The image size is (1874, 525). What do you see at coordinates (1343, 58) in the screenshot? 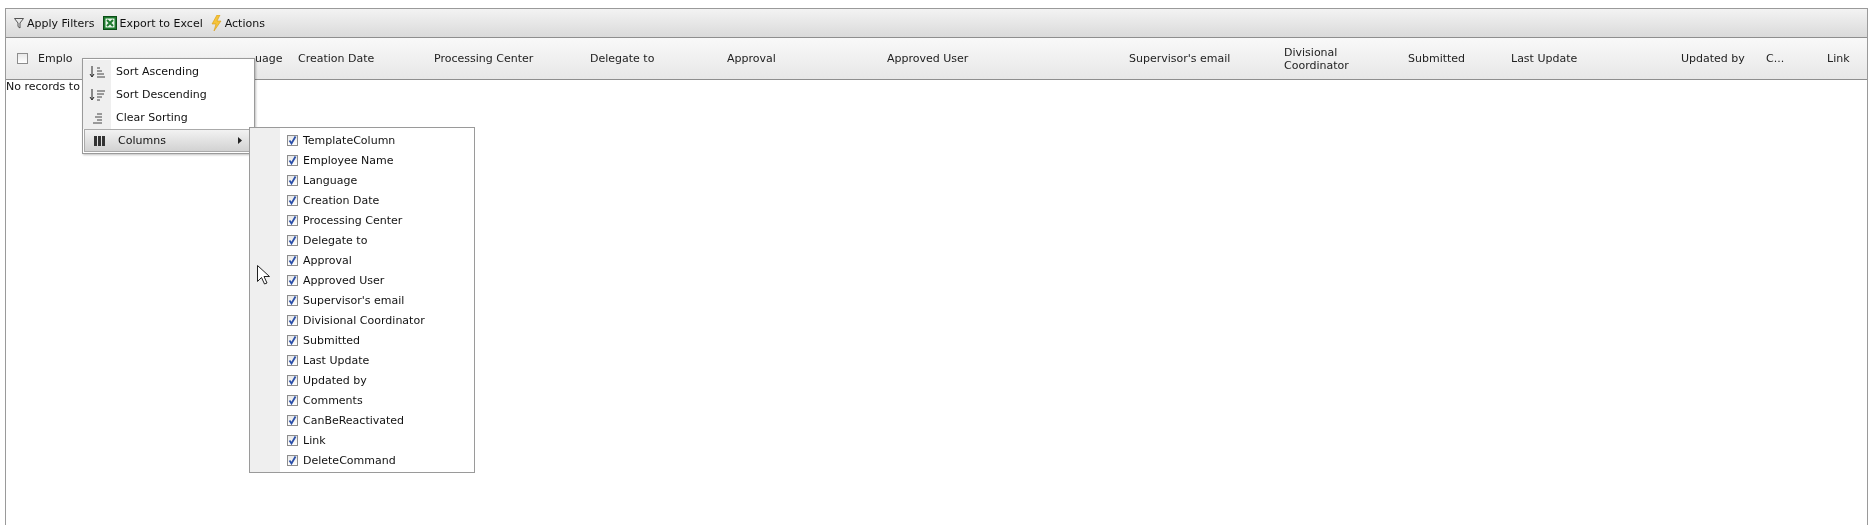
I see `column-header: Divisional Coordinator` at bounding box center [1343, 58].